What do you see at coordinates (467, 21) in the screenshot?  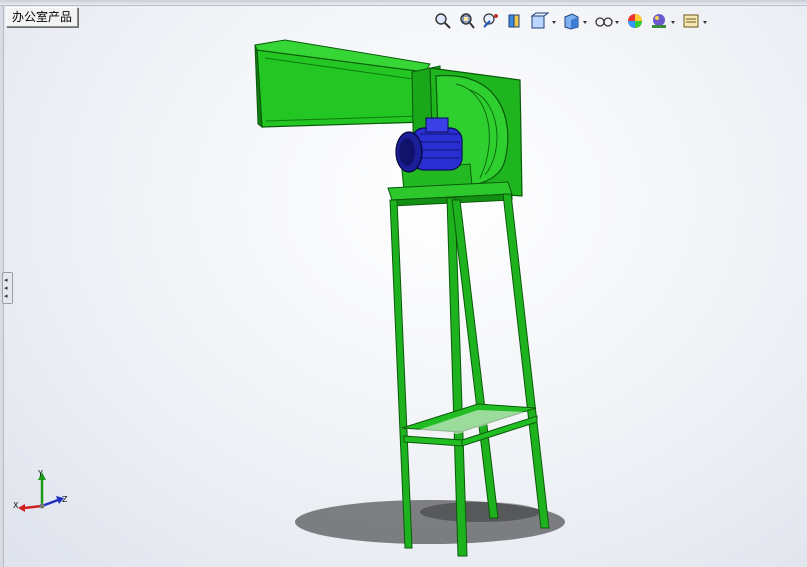 I see `zoom-to-area-icon` at bounding box center [467, 21].